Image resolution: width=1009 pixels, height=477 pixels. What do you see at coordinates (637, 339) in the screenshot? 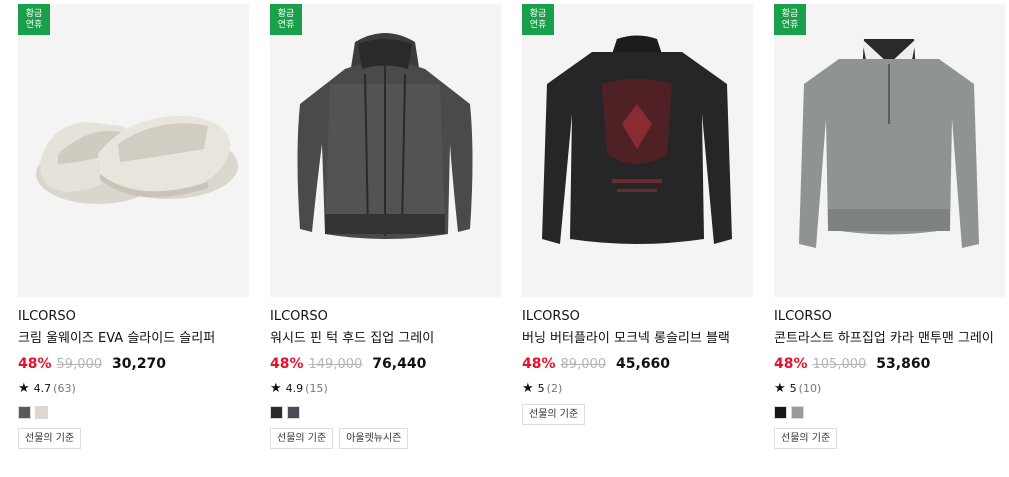
I see `product-title: 버닝 버터플라이 모크넥 롱슬리브 블랙` at bounding box center [637, 339].